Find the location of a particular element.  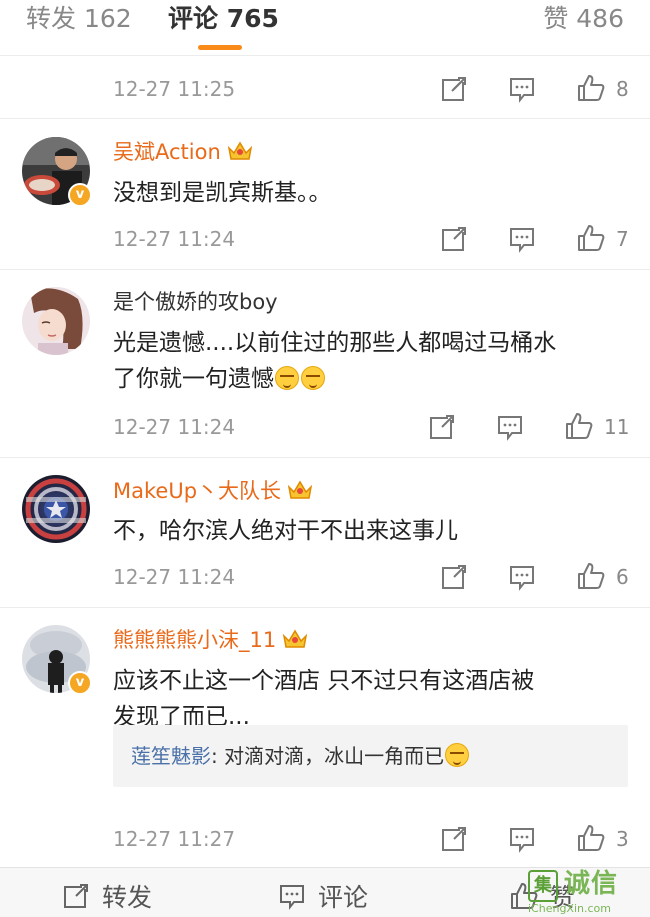

comment-text: 没想到是凯宾斯基。。 is located at coordinates (222, 193).